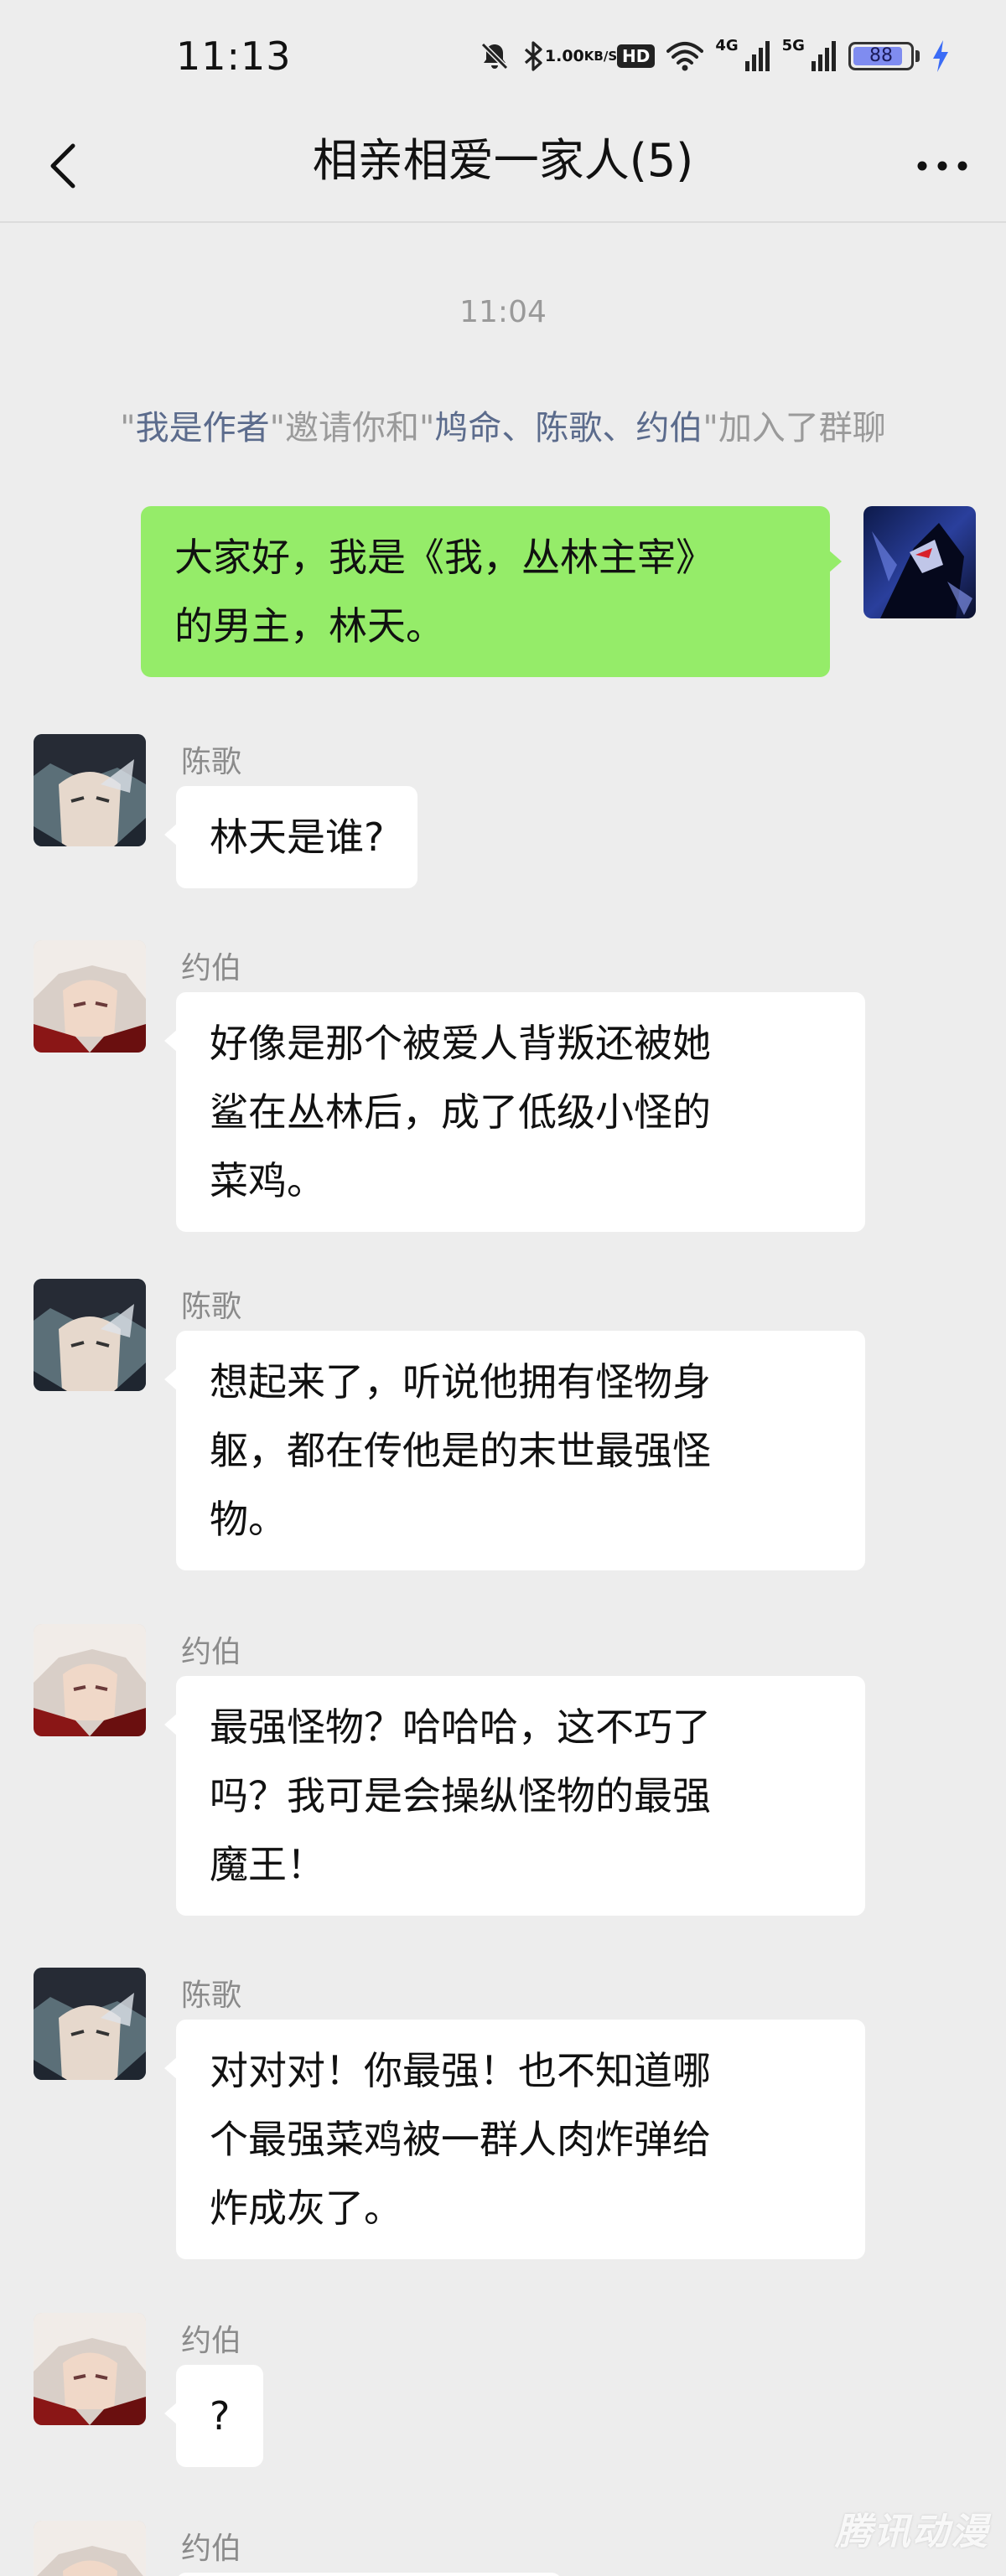  What do you see at coordinates (919, 562) in the screenshot?
I see `avatar-self` at bounding box center [919, 562].